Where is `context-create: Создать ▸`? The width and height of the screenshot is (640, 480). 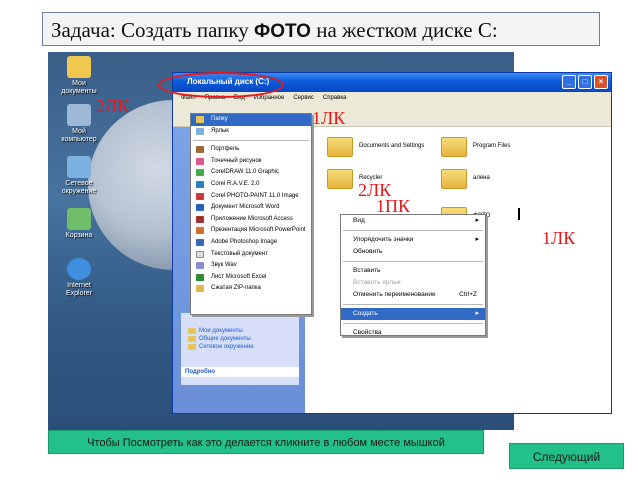
context-create: Создать ▸ is located at coordinates (413, 314).